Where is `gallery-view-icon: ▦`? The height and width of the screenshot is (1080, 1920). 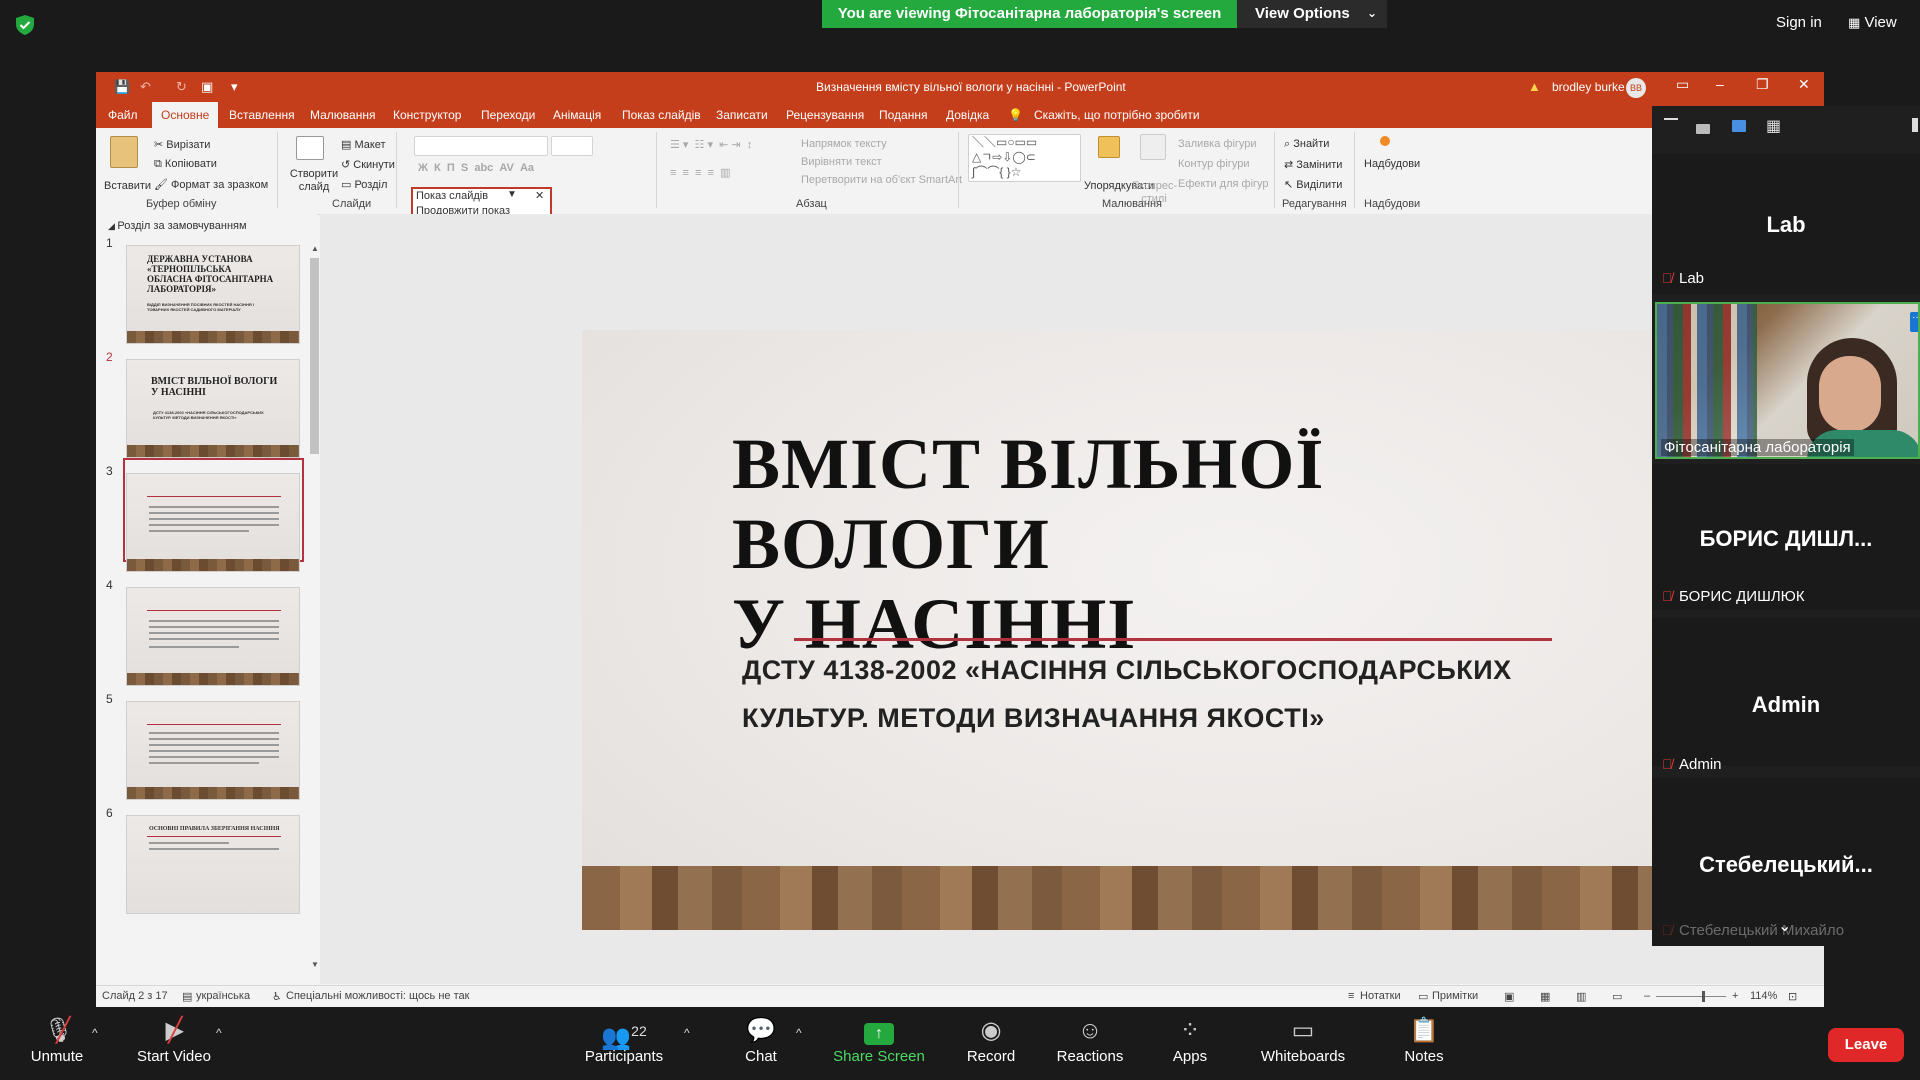
gallery-view-icon: ▦ is located at coordinates (1773, 126).